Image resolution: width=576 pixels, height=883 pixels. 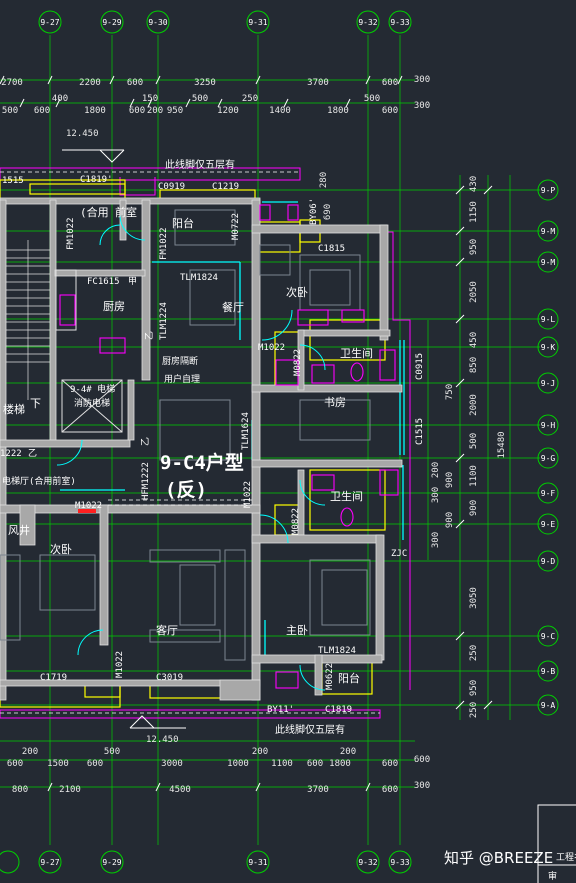 What do you see at coordinates (60, 99) in the screenshot?
I see `dim-text: 400` at bounding box center [60, 99].